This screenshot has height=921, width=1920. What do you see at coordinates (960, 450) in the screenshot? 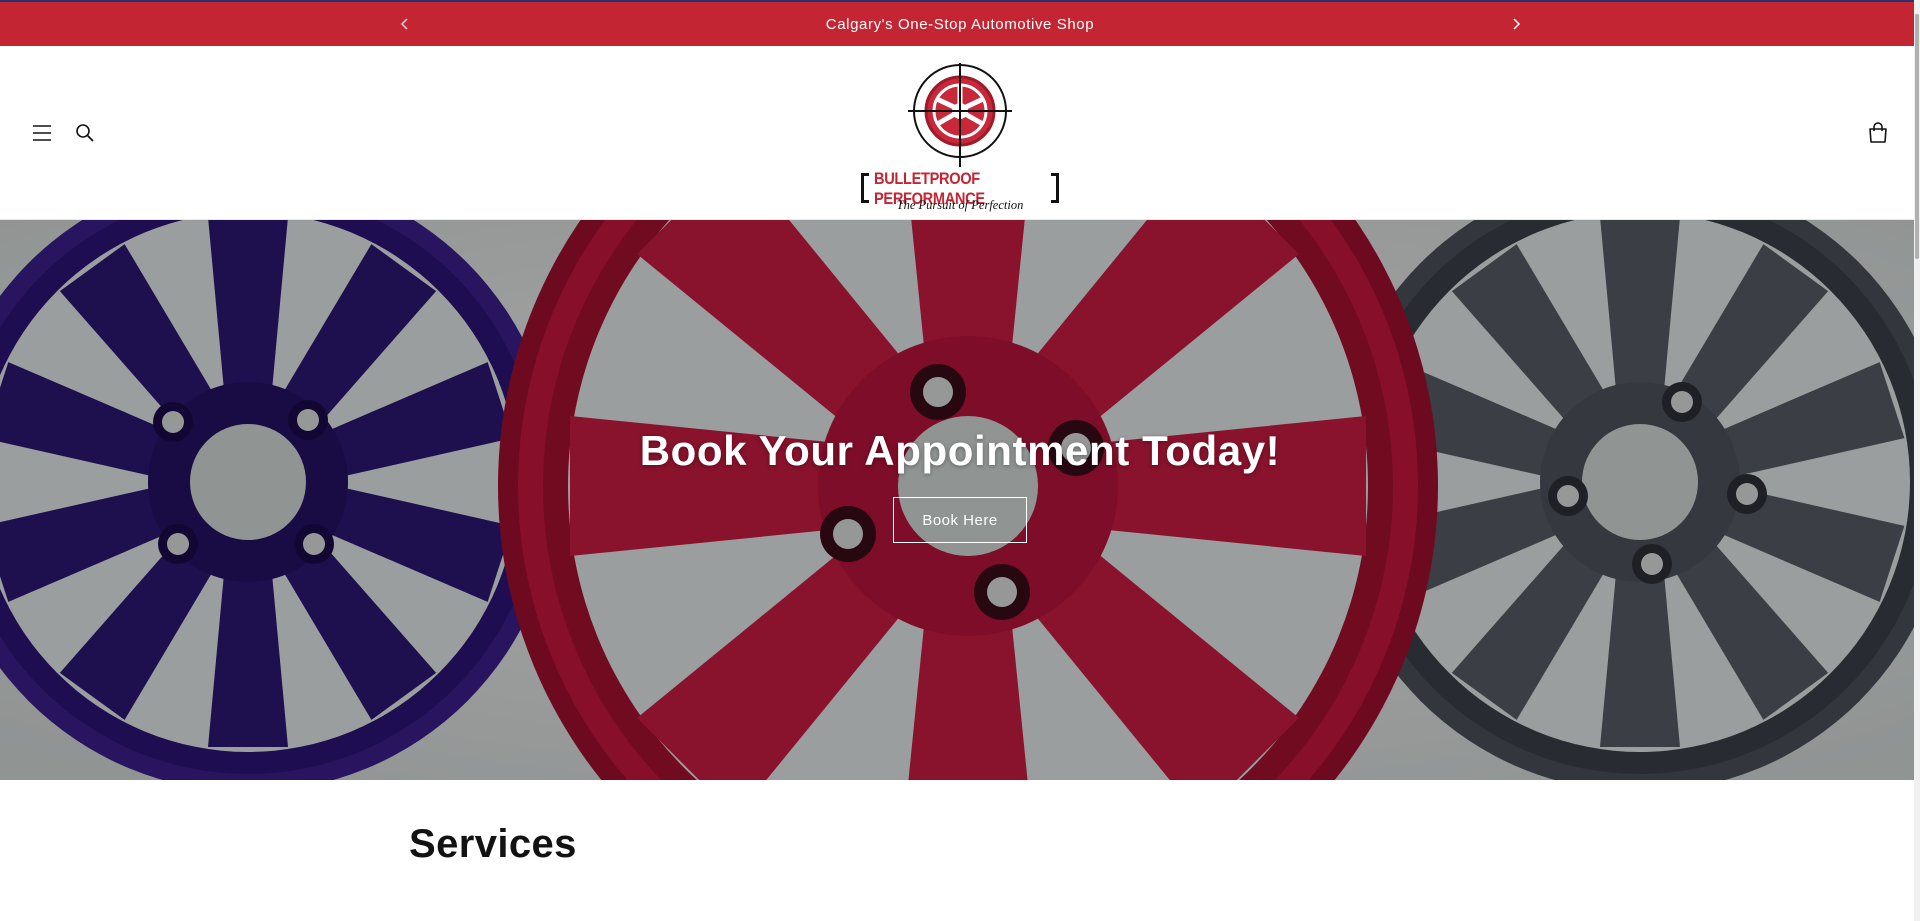
I see `hero-title: Book Your Appointment Today!` at bounding box center [960, 450].